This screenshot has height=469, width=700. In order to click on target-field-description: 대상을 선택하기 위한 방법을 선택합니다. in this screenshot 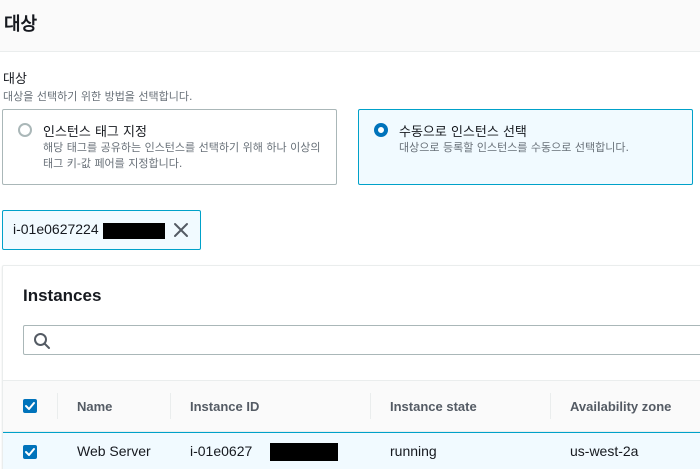, I will do `click(98, 96)`.